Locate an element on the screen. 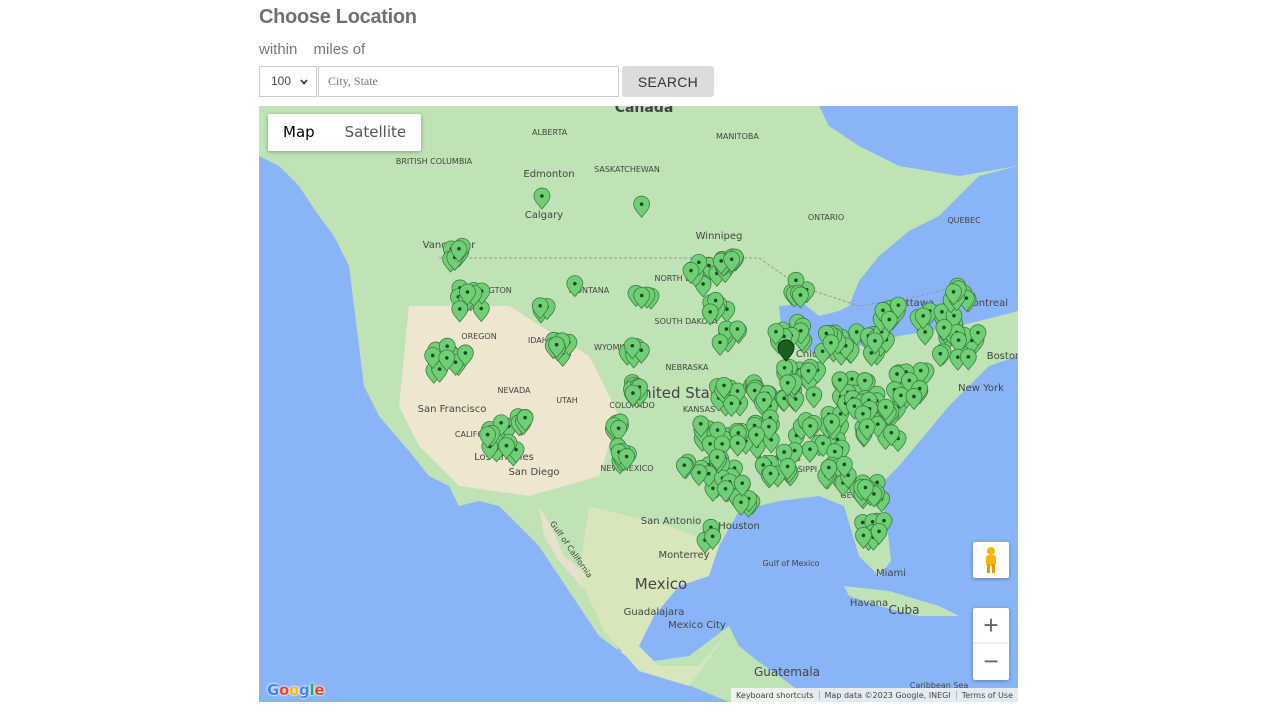  within-label: within is located at coordinates (278, 49).